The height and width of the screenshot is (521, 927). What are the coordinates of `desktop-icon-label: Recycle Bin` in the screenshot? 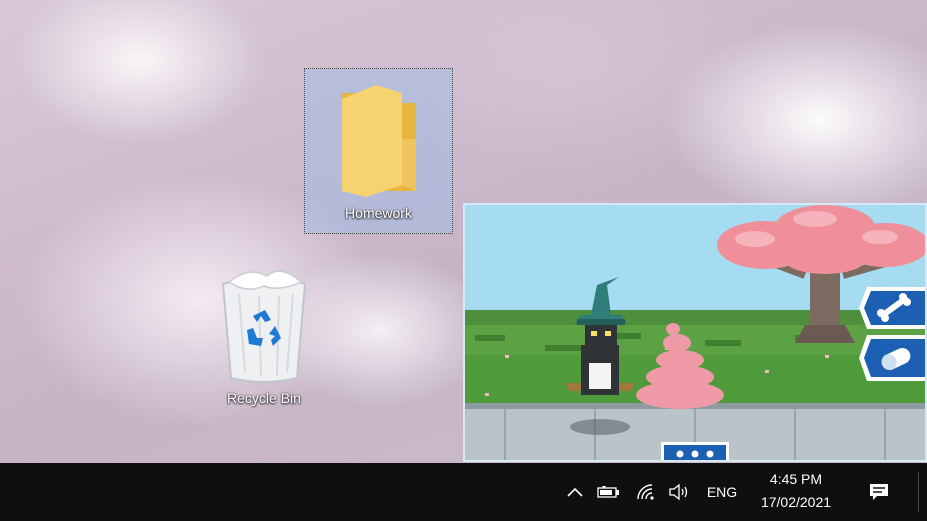 It's located at (264, 398).